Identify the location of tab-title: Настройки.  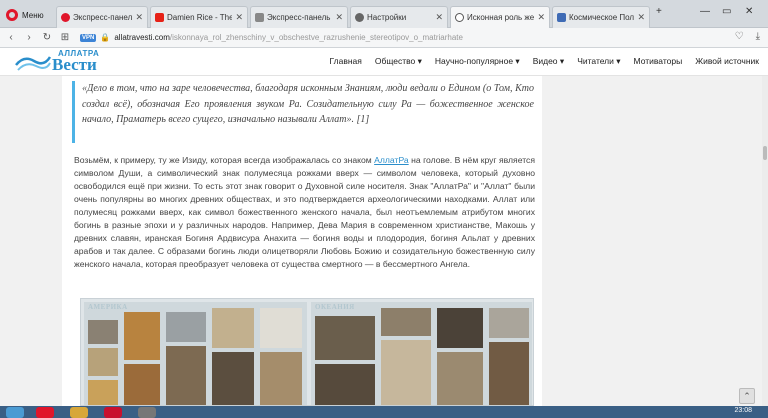
(387, 17).